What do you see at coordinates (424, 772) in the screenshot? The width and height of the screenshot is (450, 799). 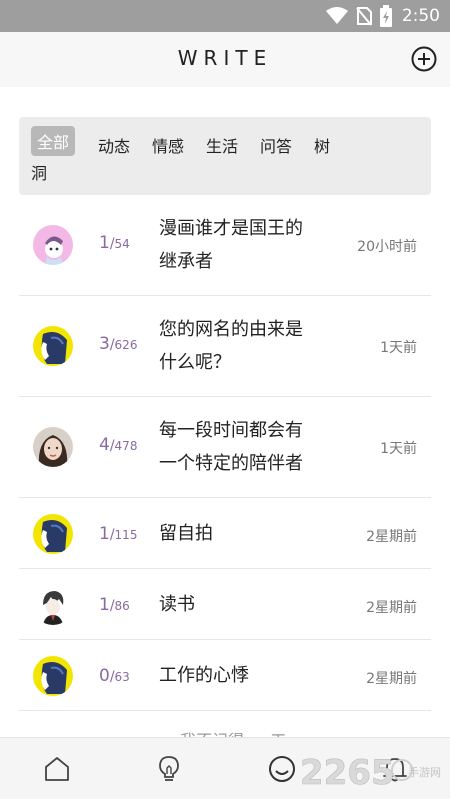 I see `watermark-text: 手游网` at bounding box center [424, 772].